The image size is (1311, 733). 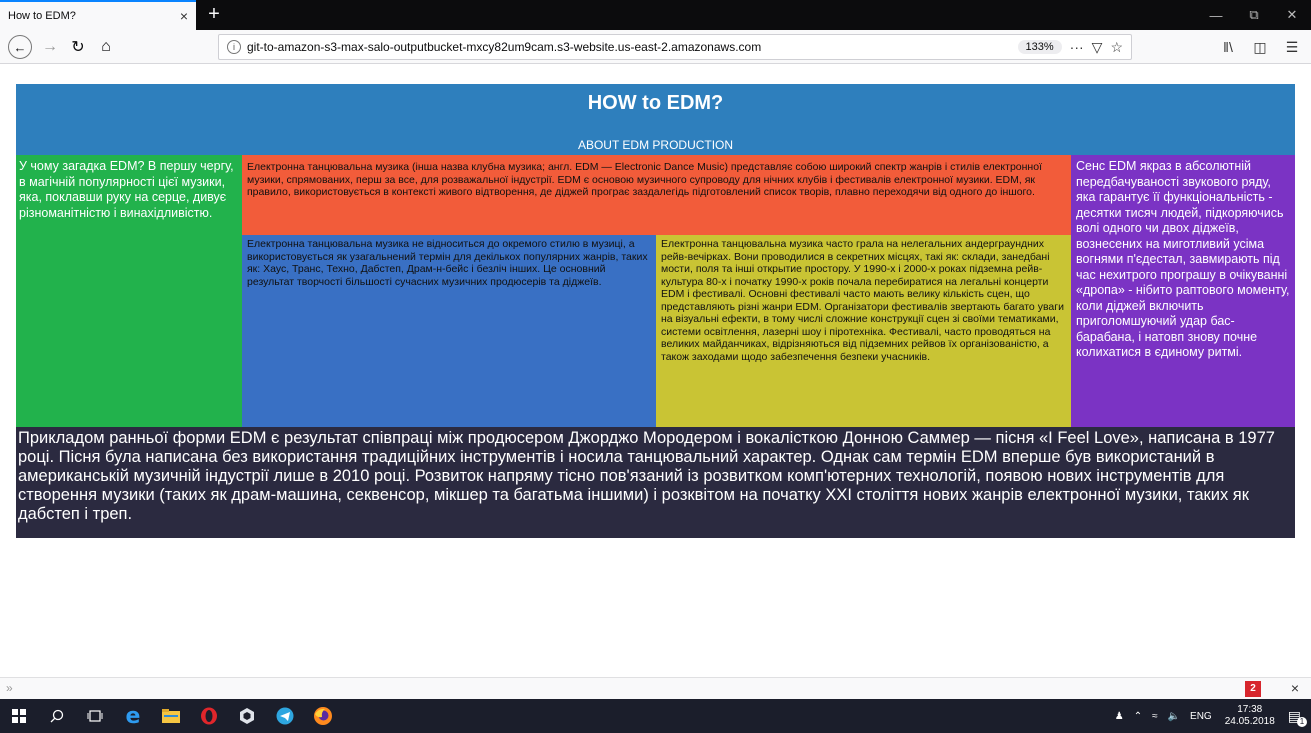 I want to click on pocket-icon: ▽, so click(x=1097, y=47).